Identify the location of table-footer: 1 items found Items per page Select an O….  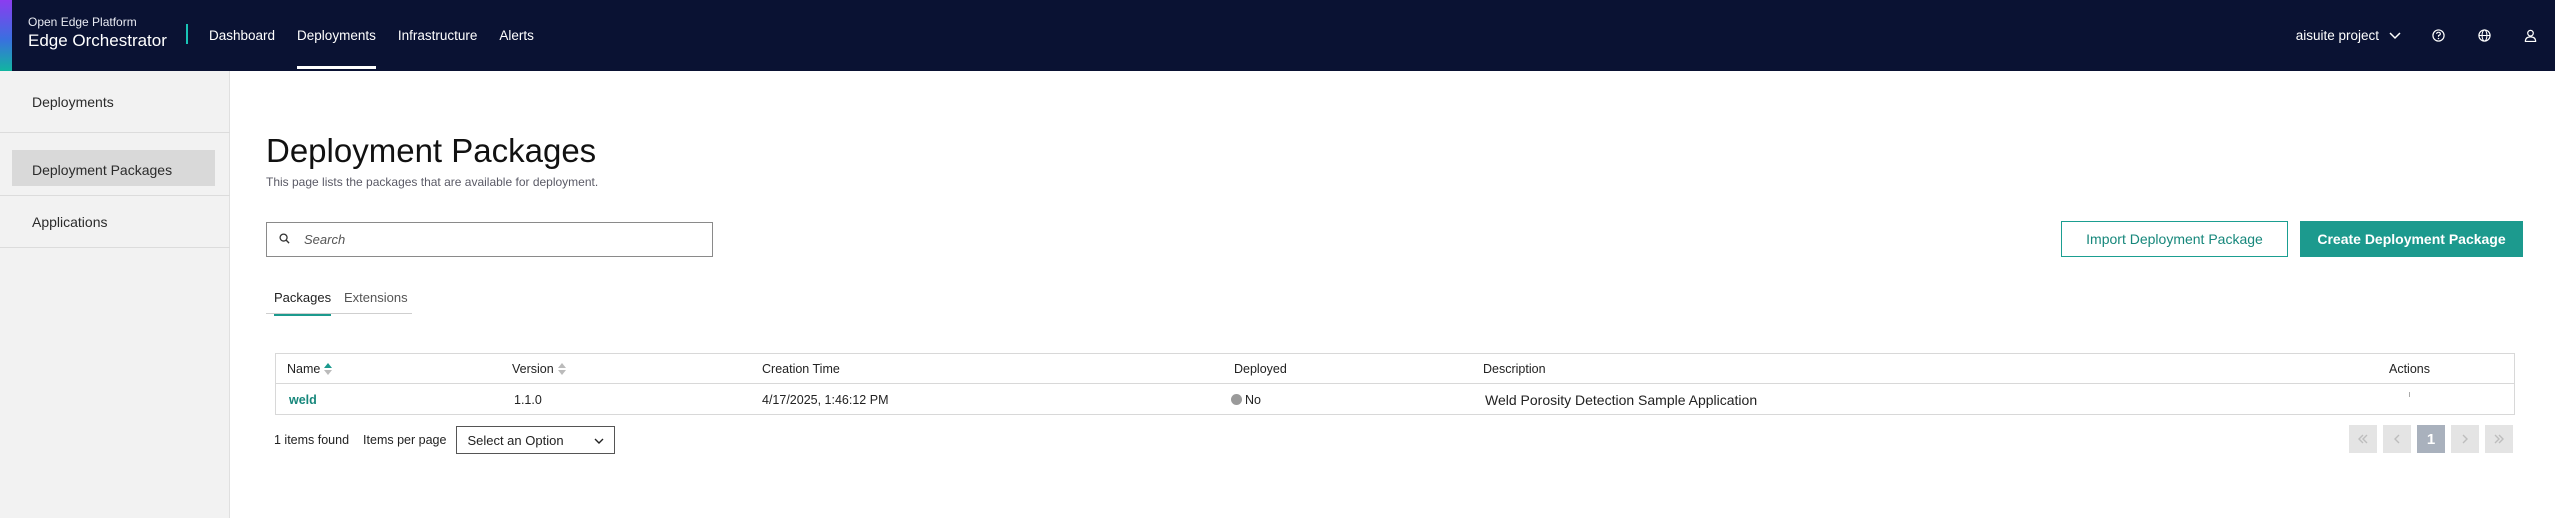
(445, 440).